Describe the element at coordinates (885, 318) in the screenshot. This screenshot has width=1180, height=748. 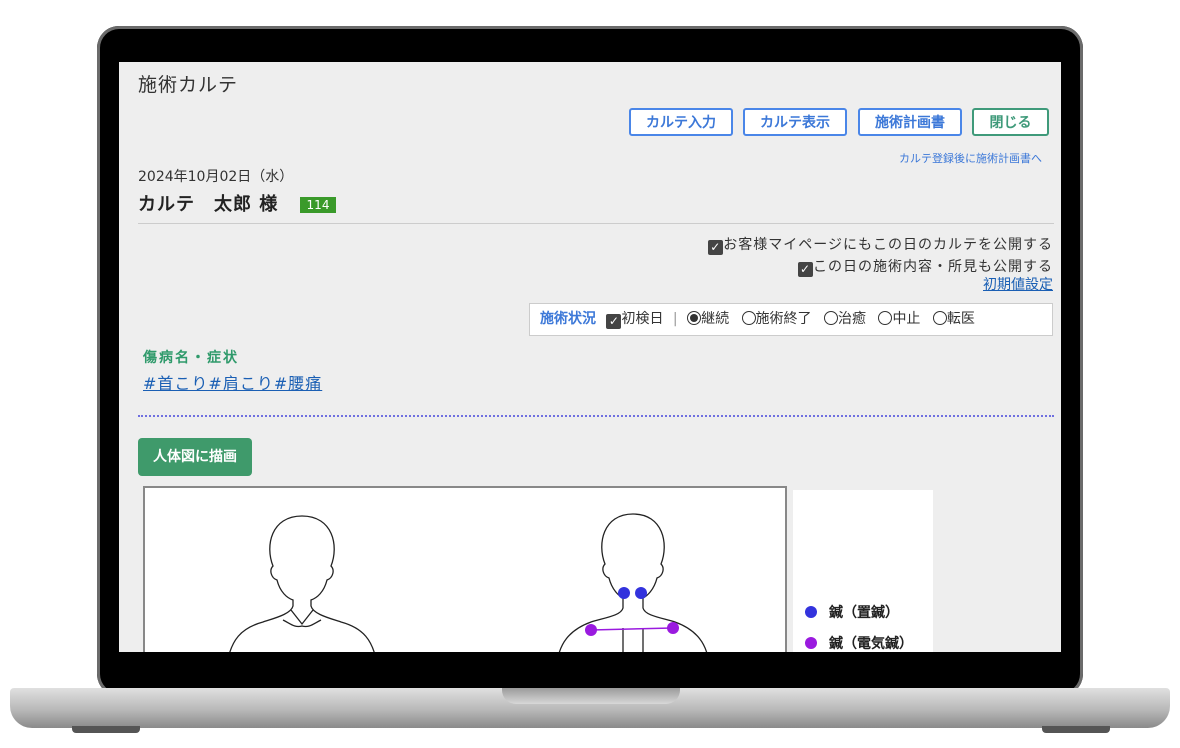
I see `radio-stopped` at that location.